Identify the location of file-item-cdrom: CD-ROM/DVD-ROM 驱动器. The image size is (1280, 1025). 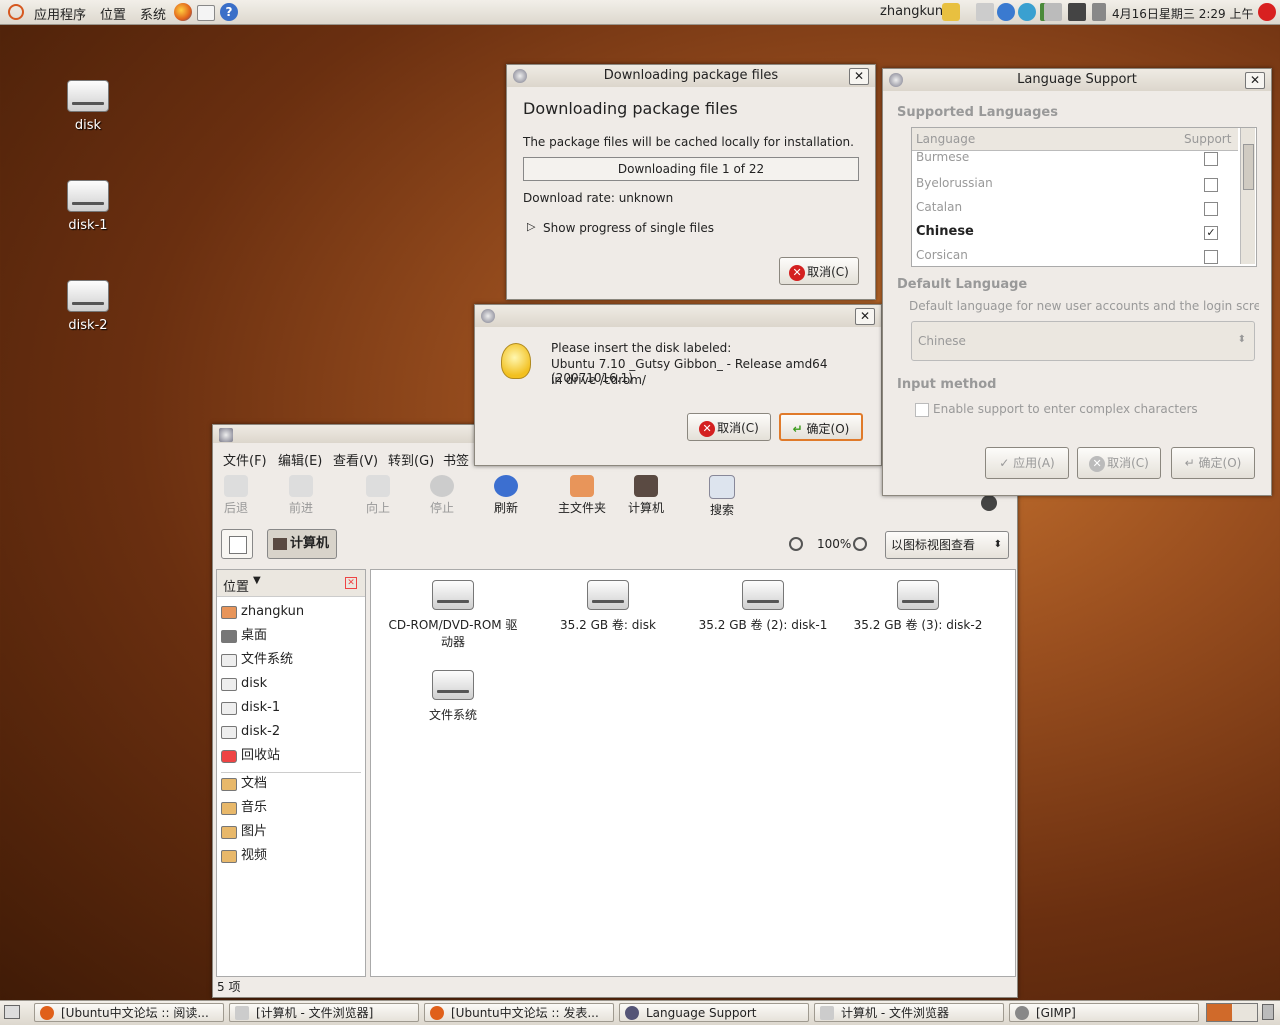
(453, 615).